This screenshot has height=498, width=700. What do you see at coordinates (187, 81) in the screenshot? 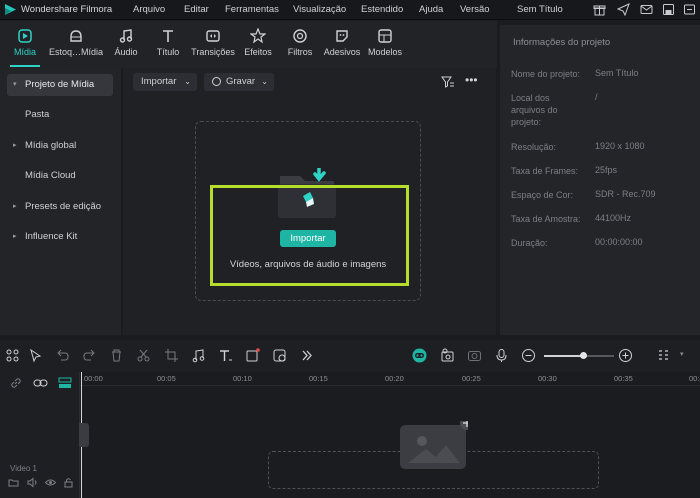
I see `chevron-down-icon: ⌄` at bounding box center [187, 81].